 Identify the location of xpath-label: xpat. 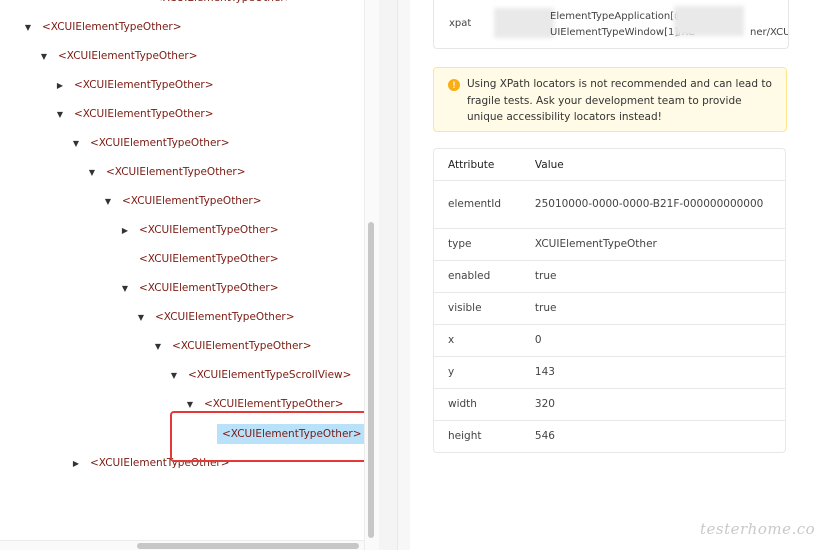
(460, 23).